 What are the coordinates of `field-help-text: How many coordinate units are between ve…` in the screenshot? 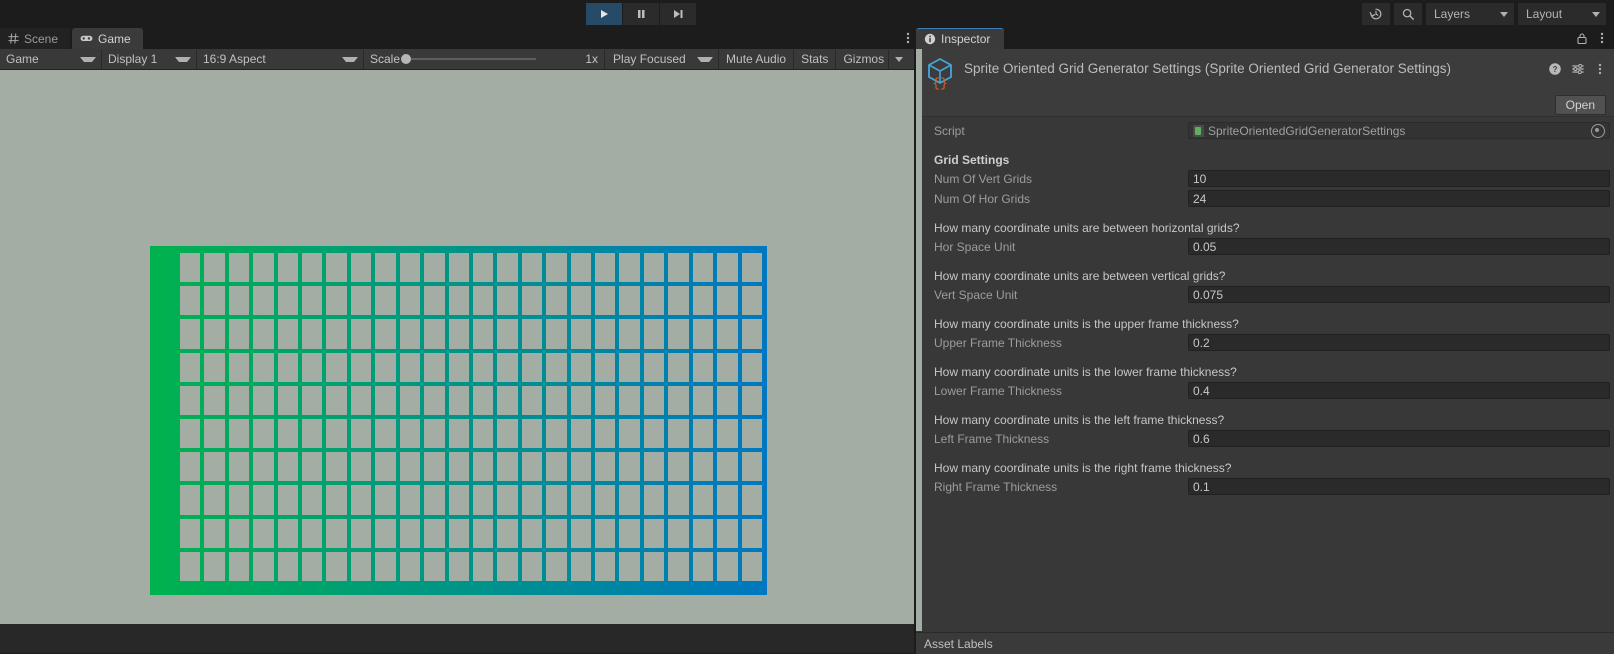 It's located at (1080, 275).